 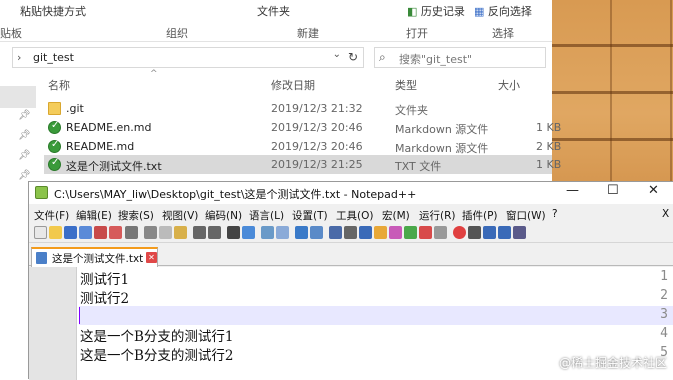 I want to click on close-file-icon, so click(x=100, y=232).